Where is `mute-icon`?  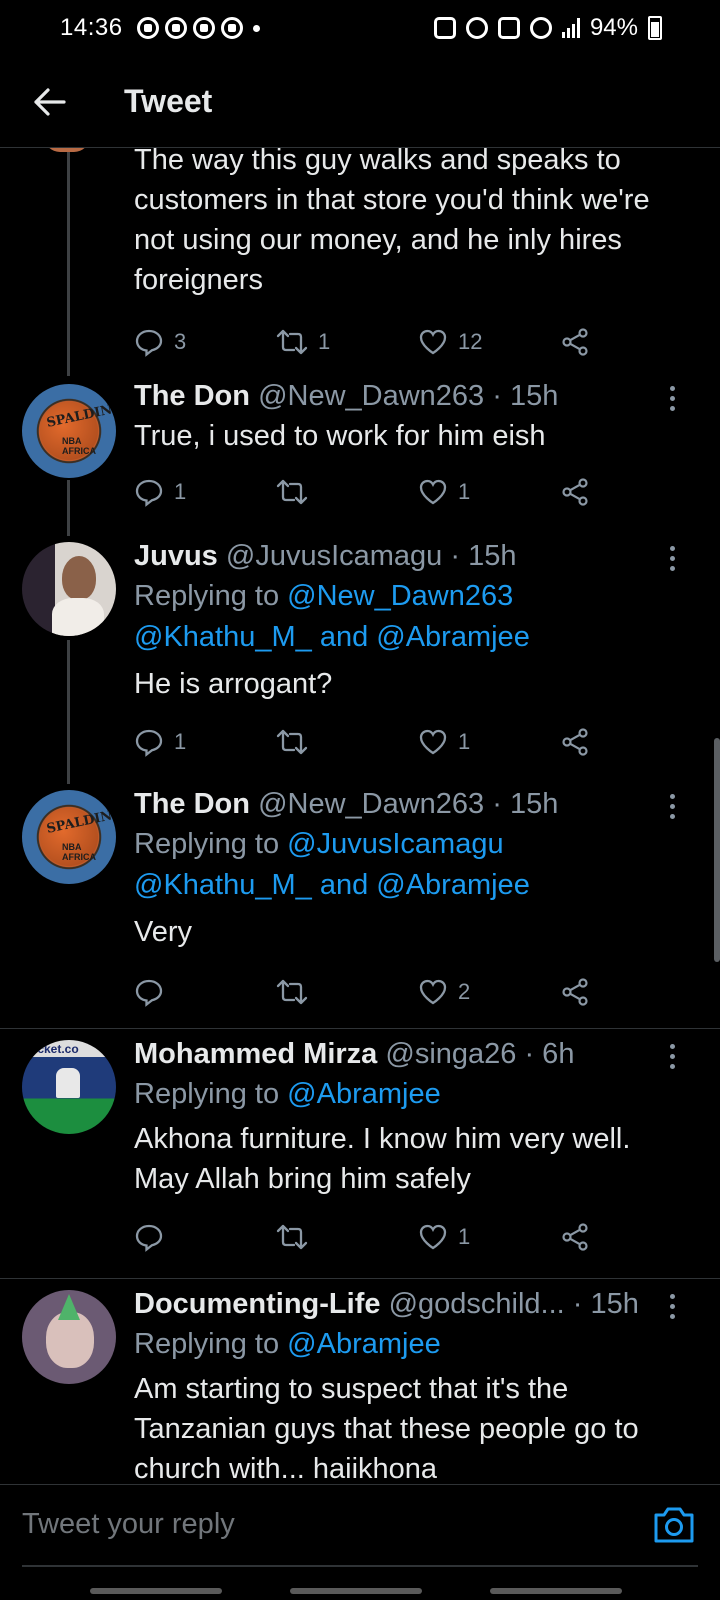 mute-icon is located at coordinates (508, 28).